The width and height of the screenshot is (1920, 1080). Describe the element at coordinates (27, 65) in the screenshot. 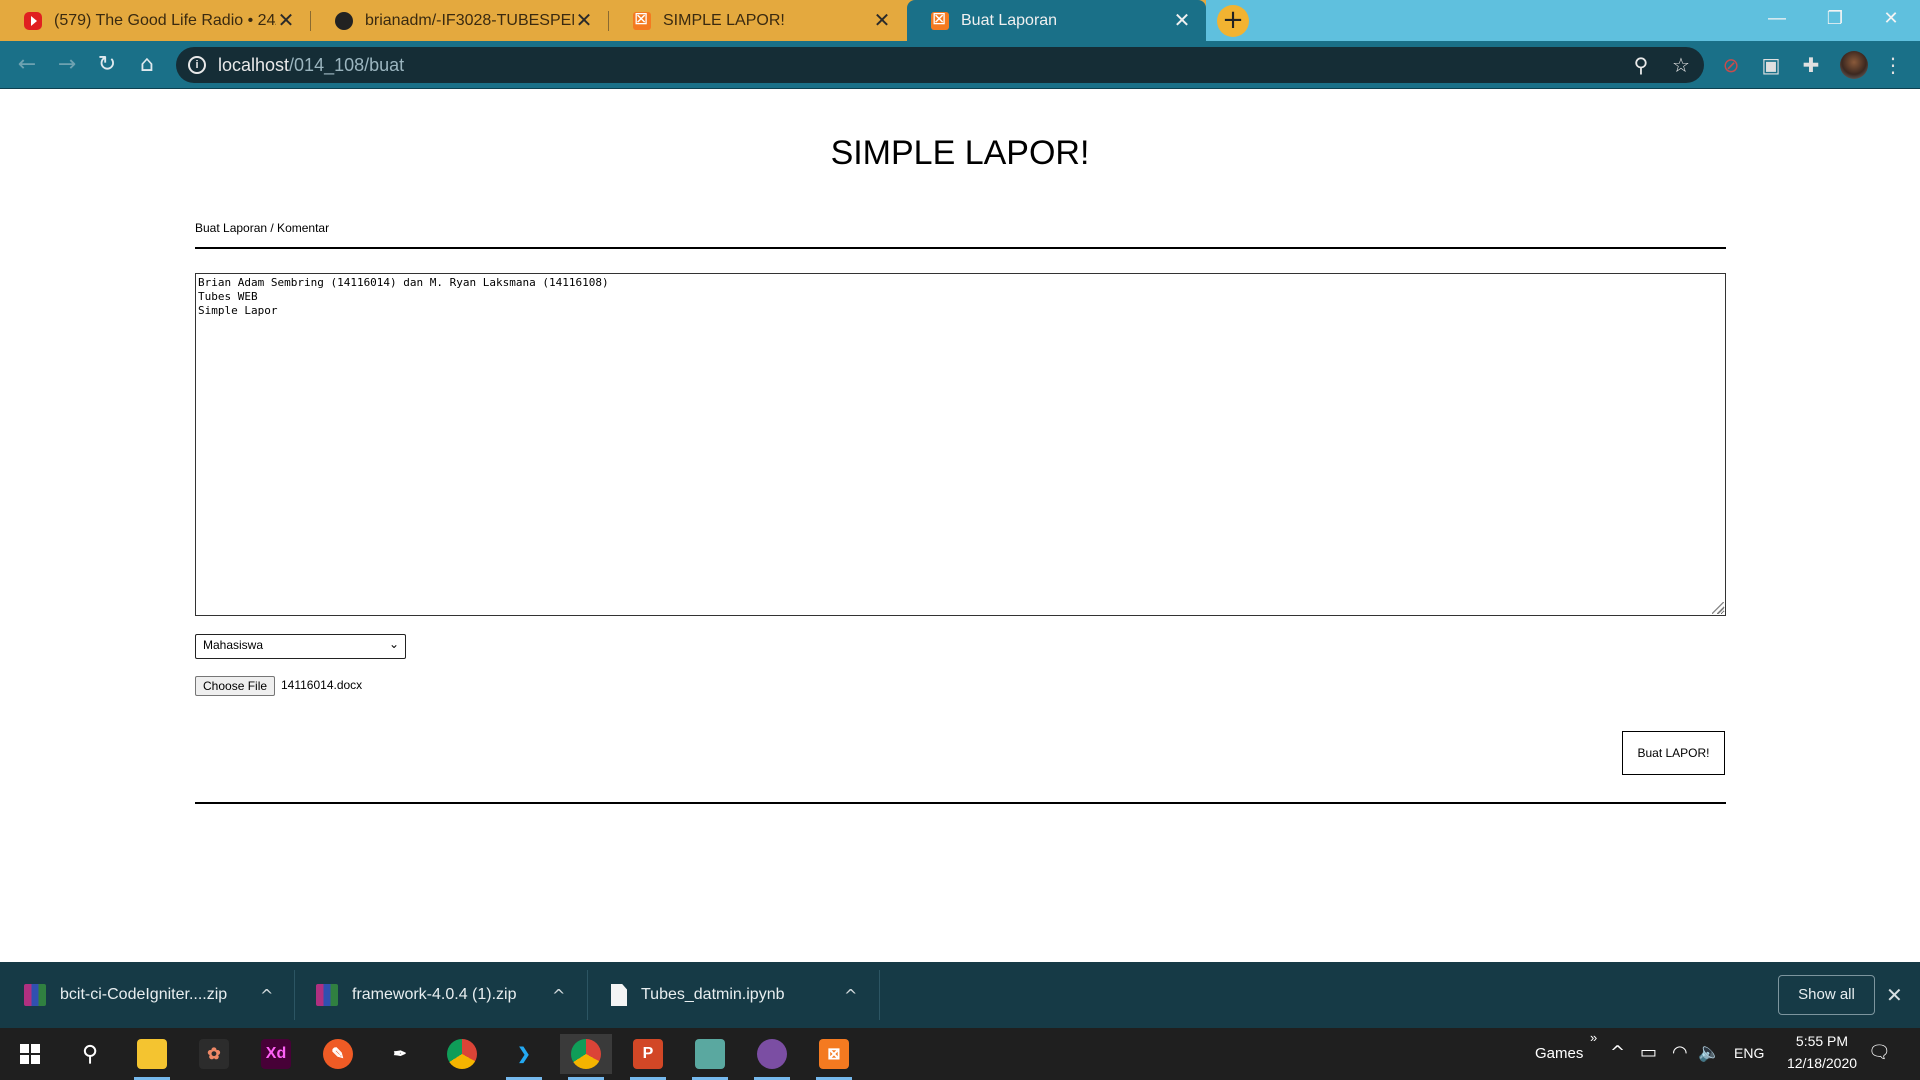

I see `back-icon: ←` at that location.